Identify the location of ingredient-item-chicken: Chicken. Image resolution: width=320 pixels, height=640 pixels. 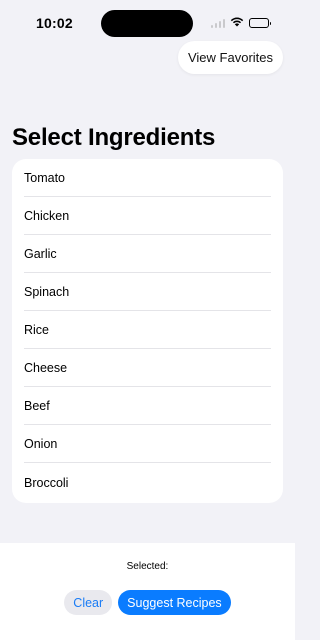
(147, 216).